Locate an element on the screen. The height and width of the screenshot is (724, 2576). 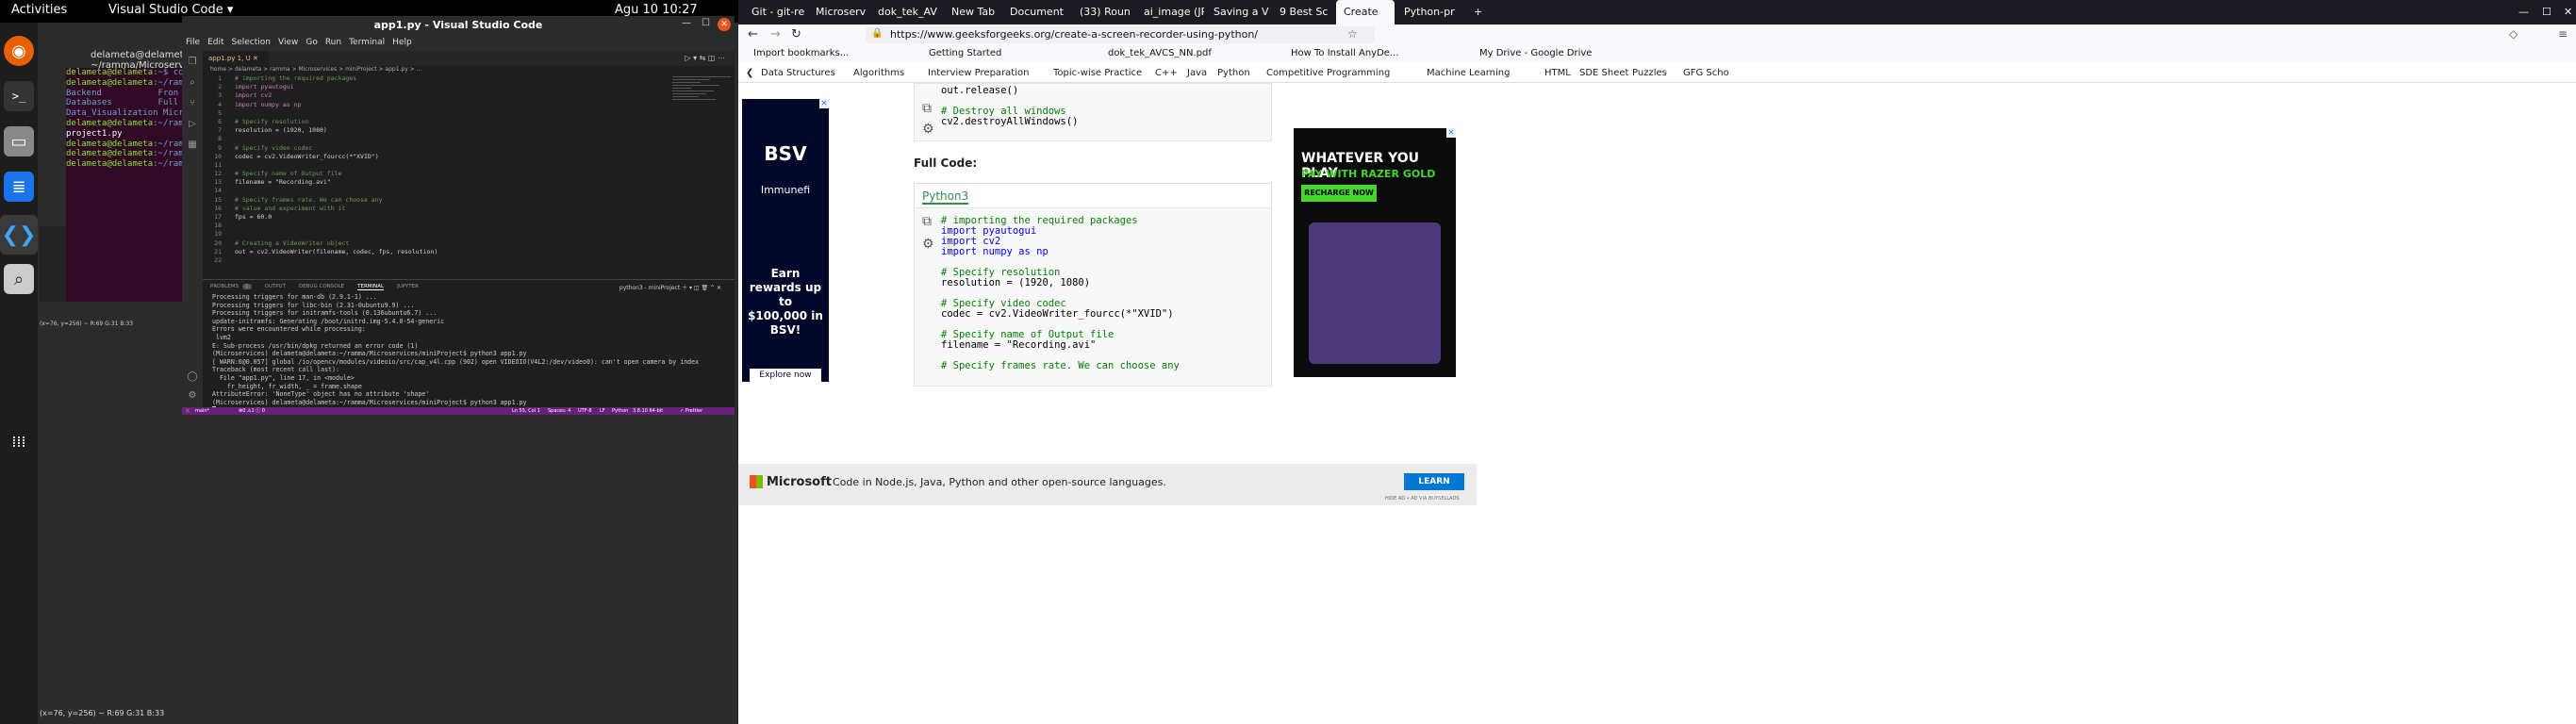
topic-link: C++ is located at coordinates (1166, 73).